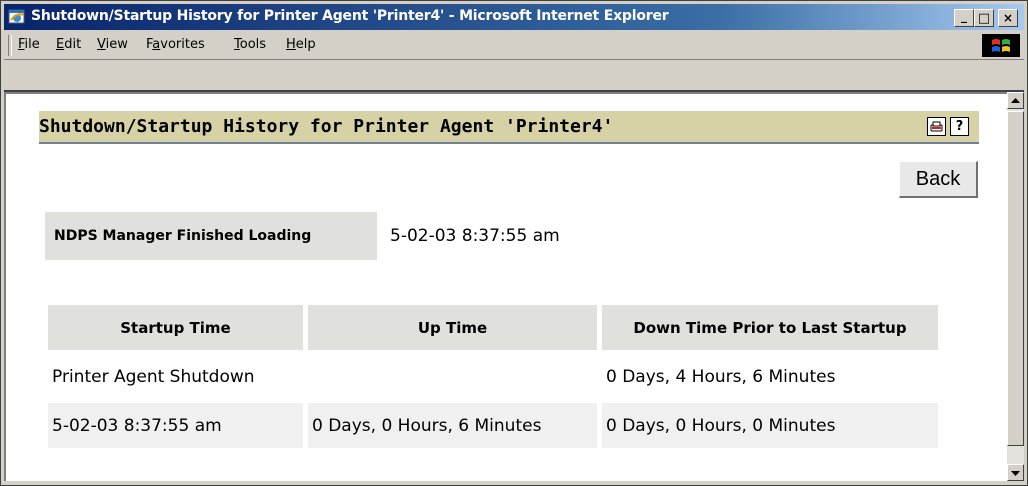 The width and height of the screenshot is (1028, 486). Describe the element at coordinates (291, 44) in the screenshot. I see `menu-help-label-key: H` at that location.